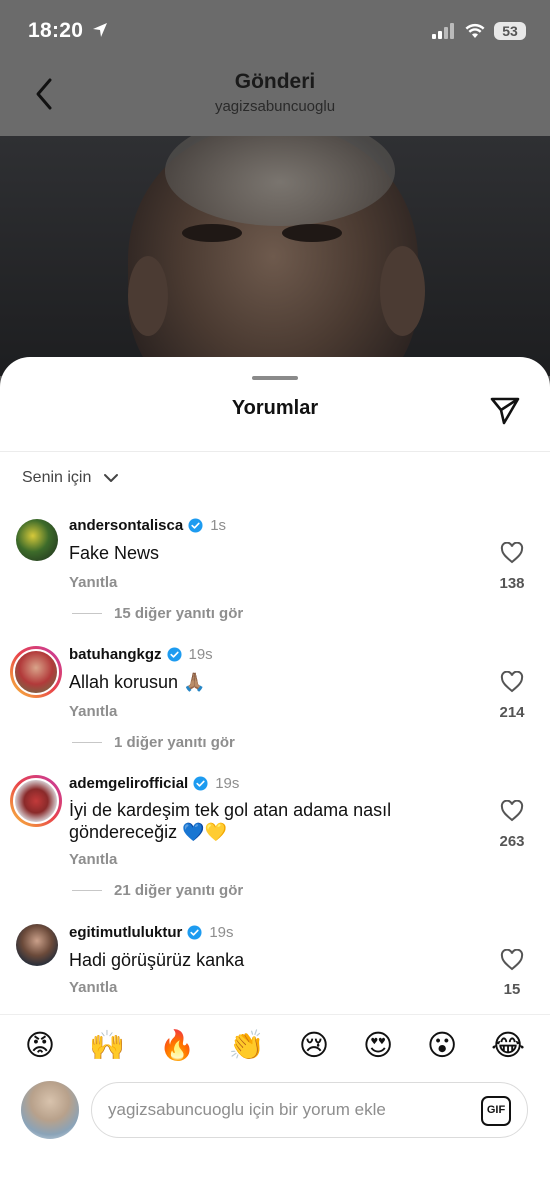 The image size is (550, 1190). I want to click on battery-indicator: 53, so click(510, 31).